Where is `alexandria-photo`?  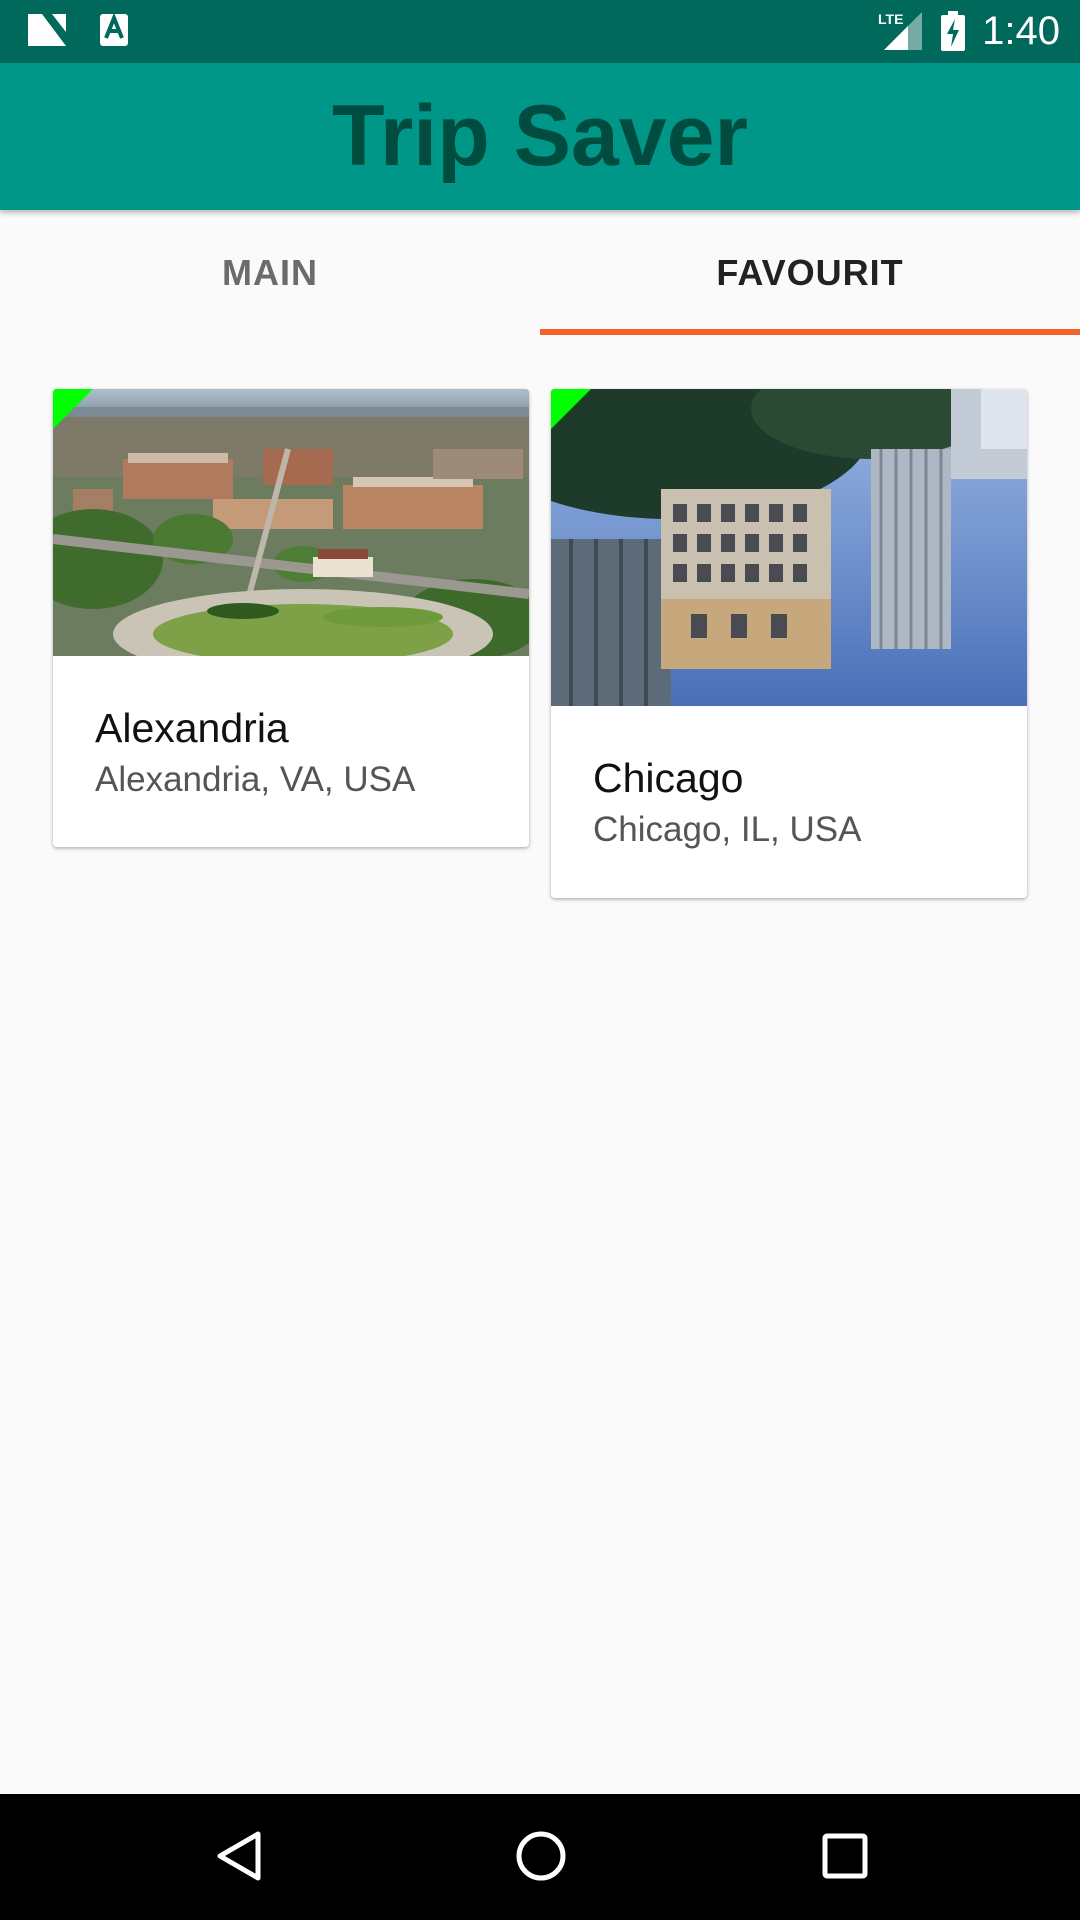
alexandria-photo is located at coordinates (291, 522).